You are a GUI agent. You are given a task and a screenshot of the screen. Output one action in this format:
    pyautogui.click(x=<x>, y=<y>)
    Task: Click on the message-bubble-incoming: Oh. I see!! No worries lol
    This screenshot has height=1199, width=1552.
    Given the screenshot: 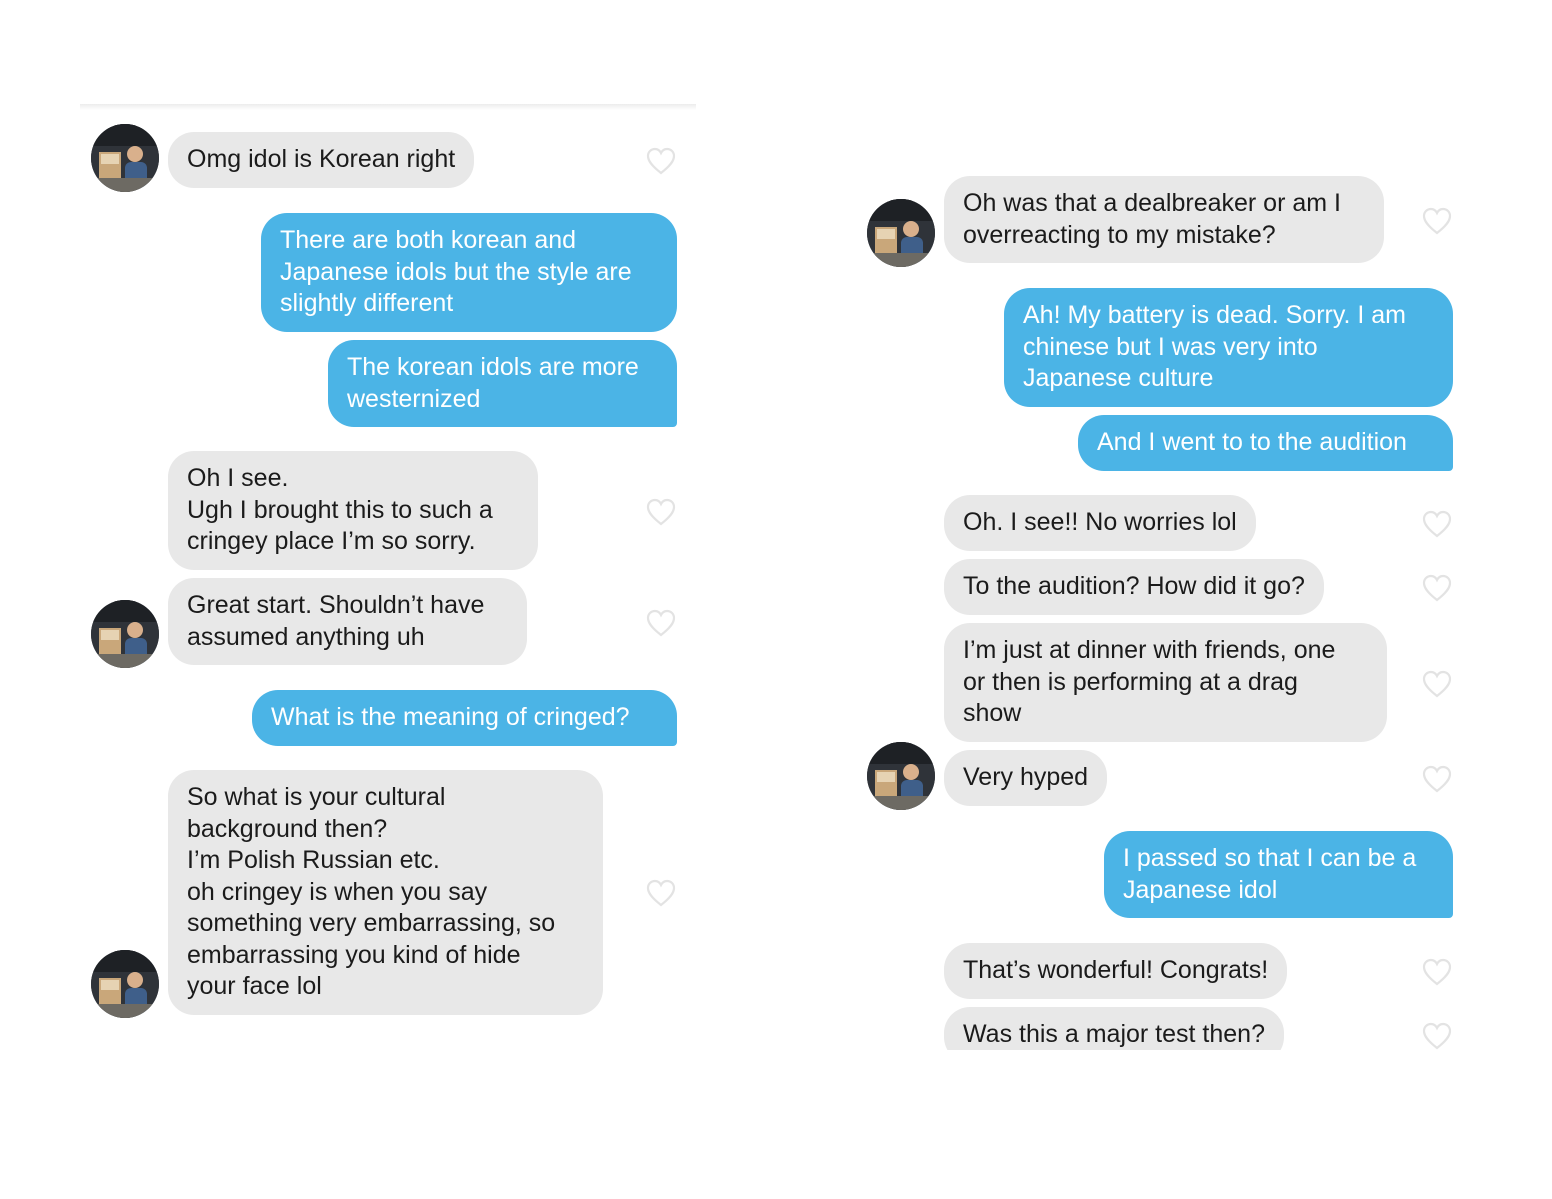 What is the action you would take?
    pyautogui.click(x=1100, y=523)
    